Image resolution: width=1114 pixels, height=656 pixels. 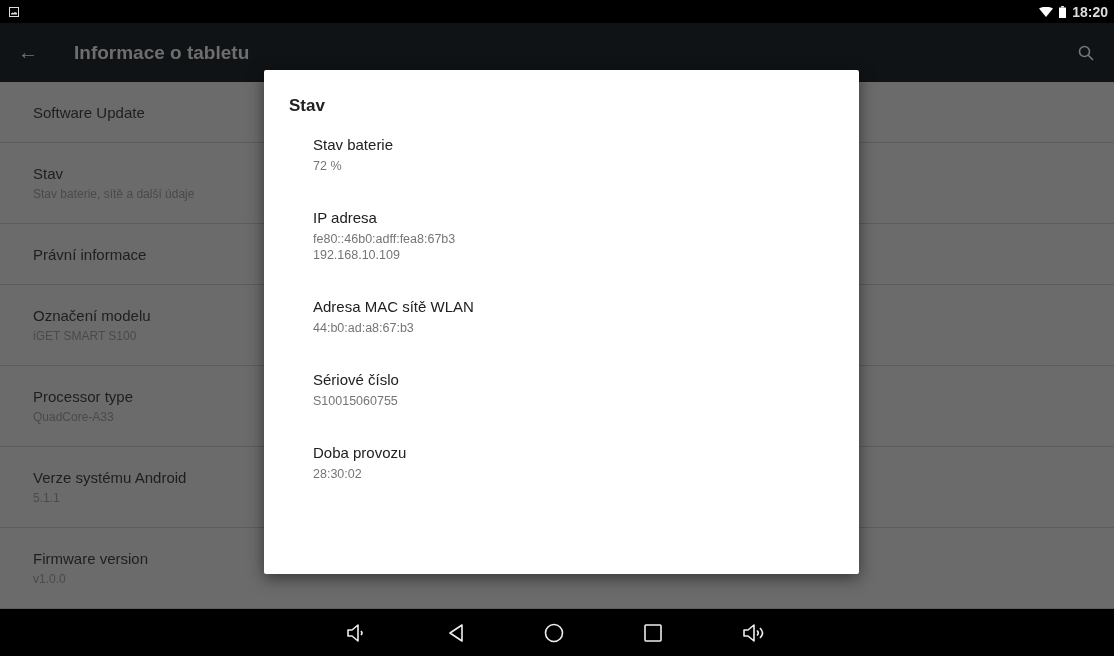 I want to click on picture-icon, so click(x=14, y=11).